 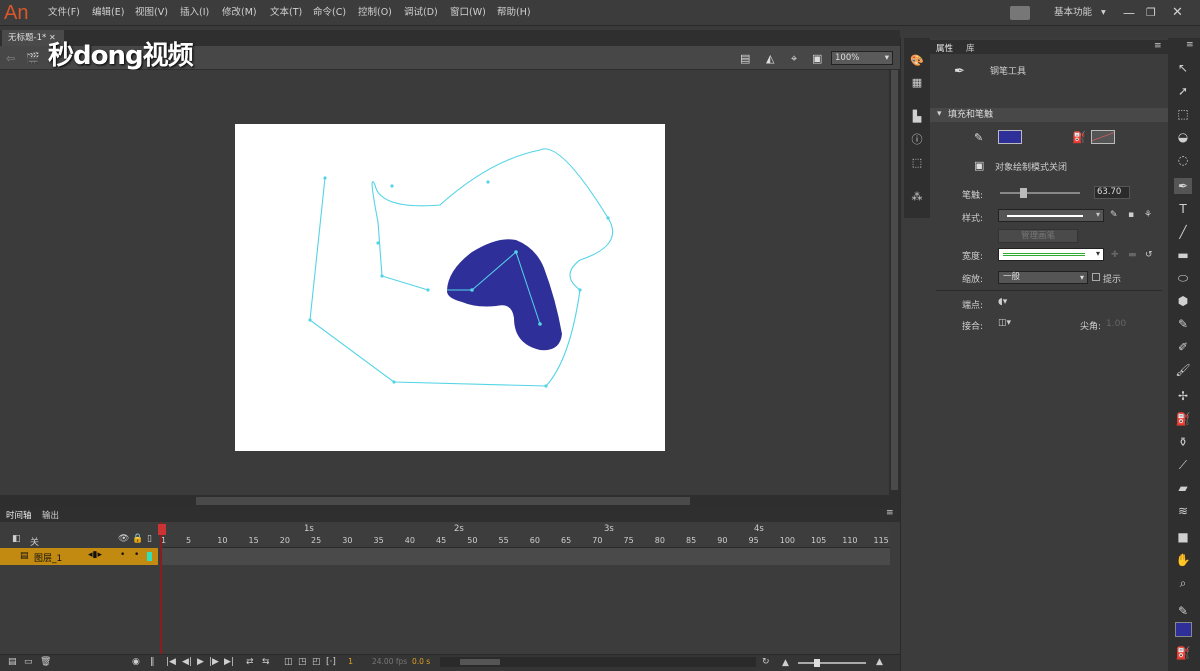 I want to click on lock-icon: 🔒, so click(x=137, y=539).